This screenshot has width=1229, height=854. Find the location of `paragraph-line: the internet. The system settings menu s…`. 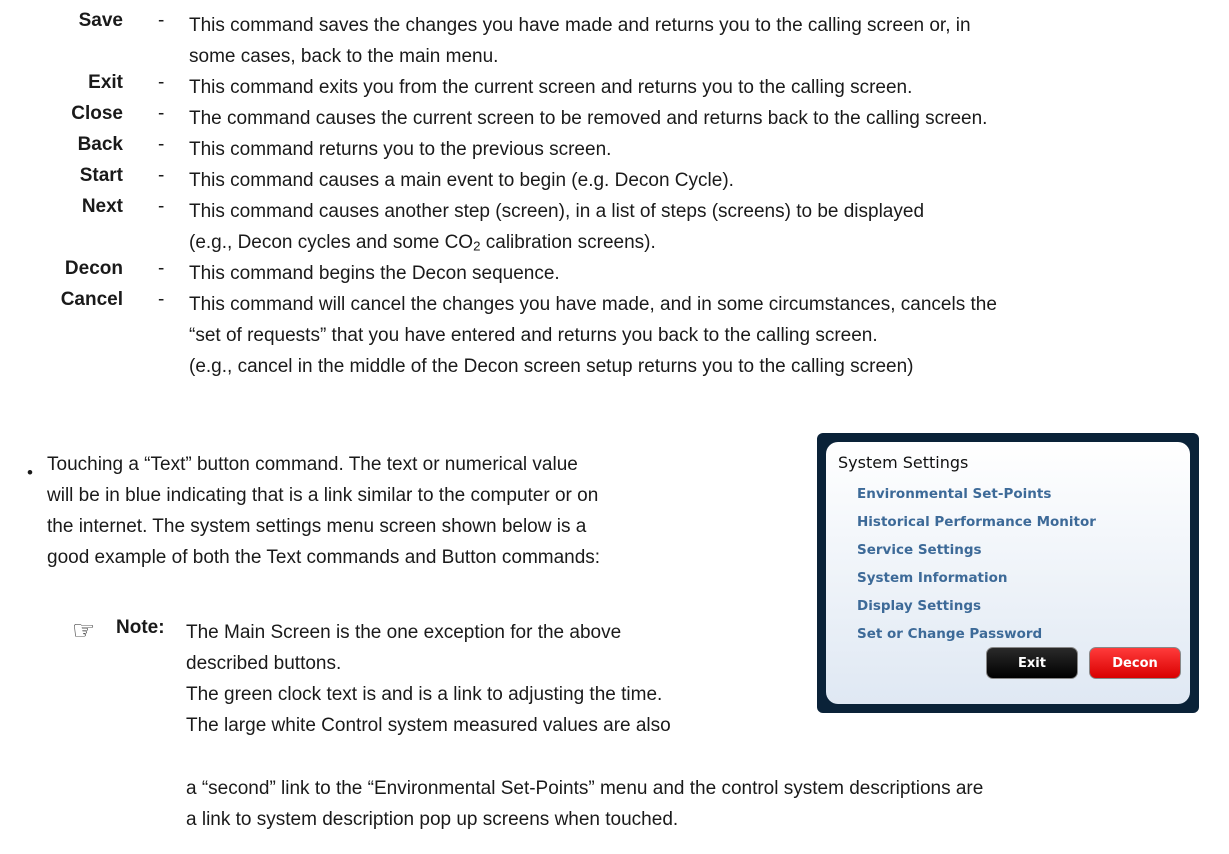

paragraph-line: the internet. The system settings menu s… is located at coordinates (317, 526).